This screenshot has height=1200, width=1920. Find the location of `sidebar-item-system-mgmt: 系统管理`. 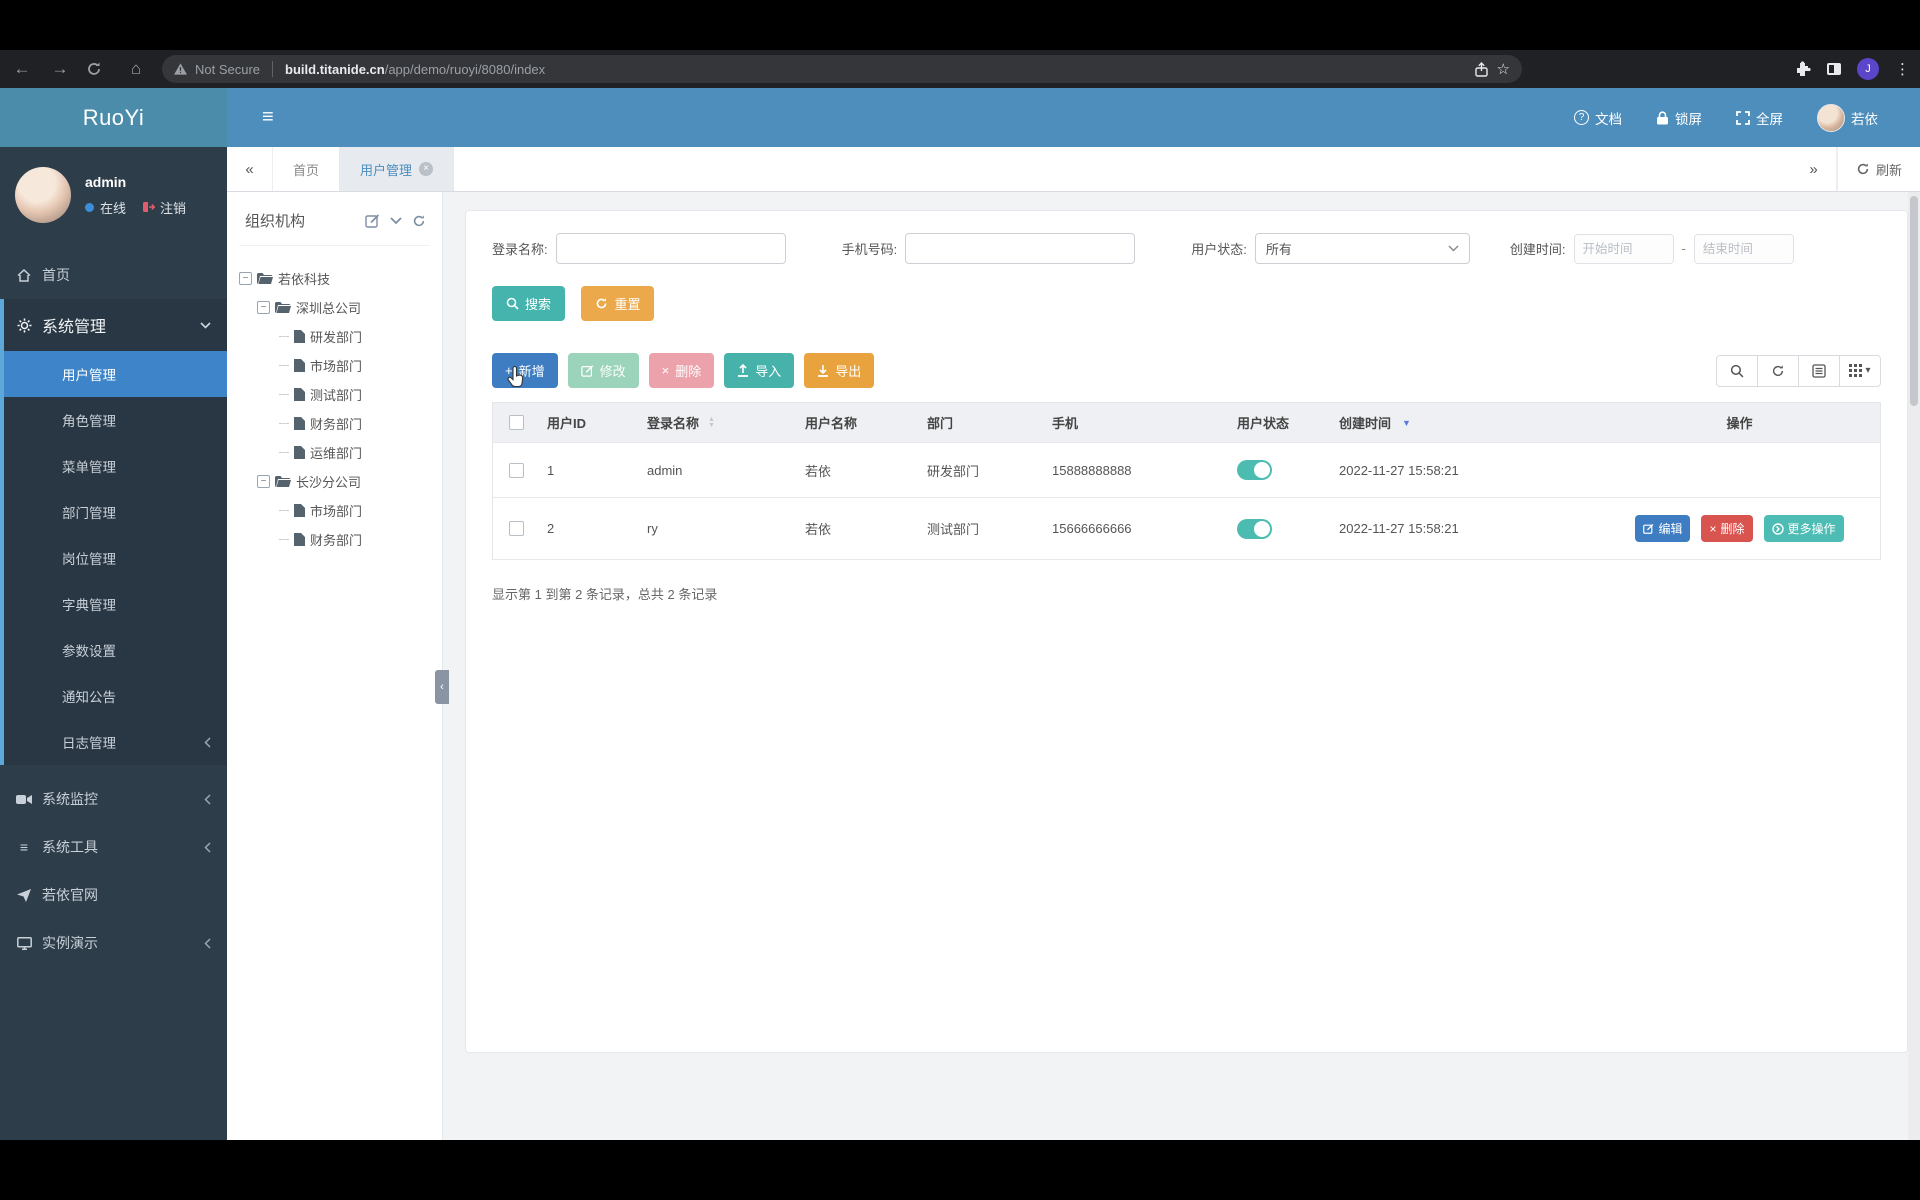

sidebar-item-system-mgmt: 系统管理 is located at coordinates (115, 325).